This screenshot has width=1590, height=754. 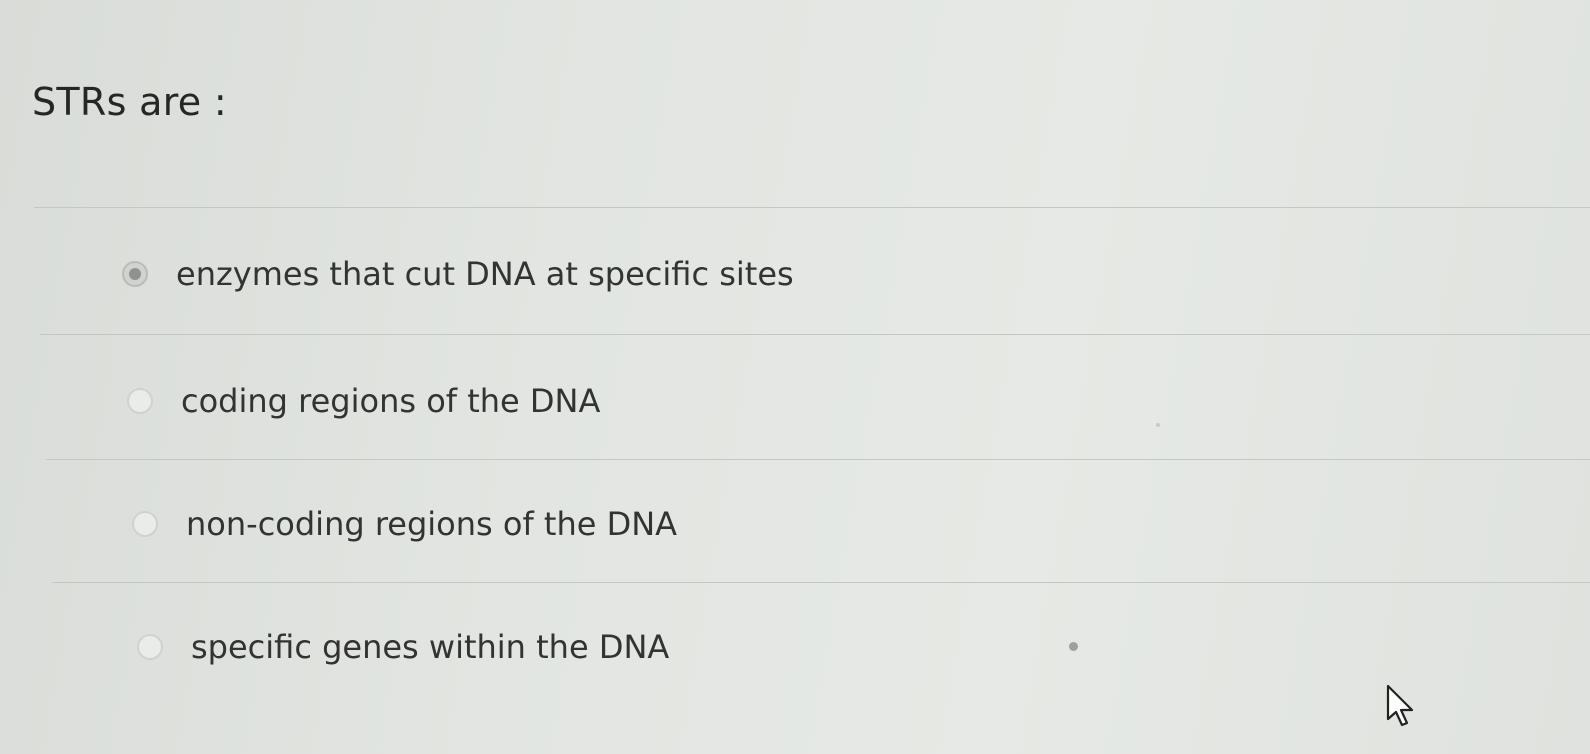 I want to click on answer-option-4: specific genes within the DNA, so click(x=403, y=647).